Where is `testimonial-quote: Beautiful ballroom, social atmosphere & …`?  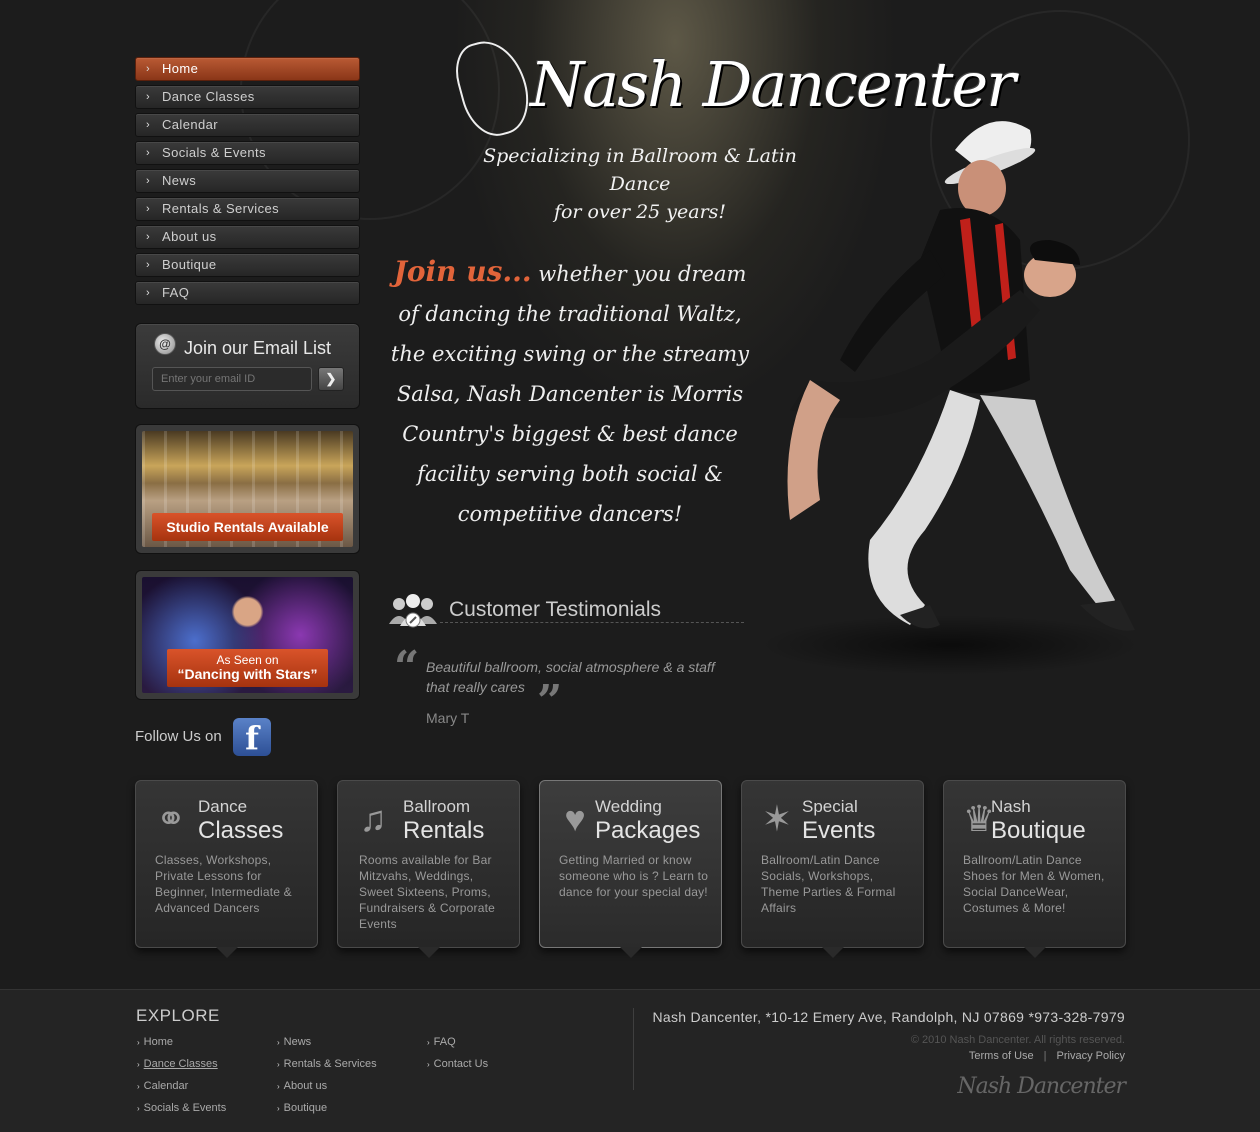
testimonial-quote: Beautiful ballroom, social atmosphere & … is located at coordinates (570, 677).